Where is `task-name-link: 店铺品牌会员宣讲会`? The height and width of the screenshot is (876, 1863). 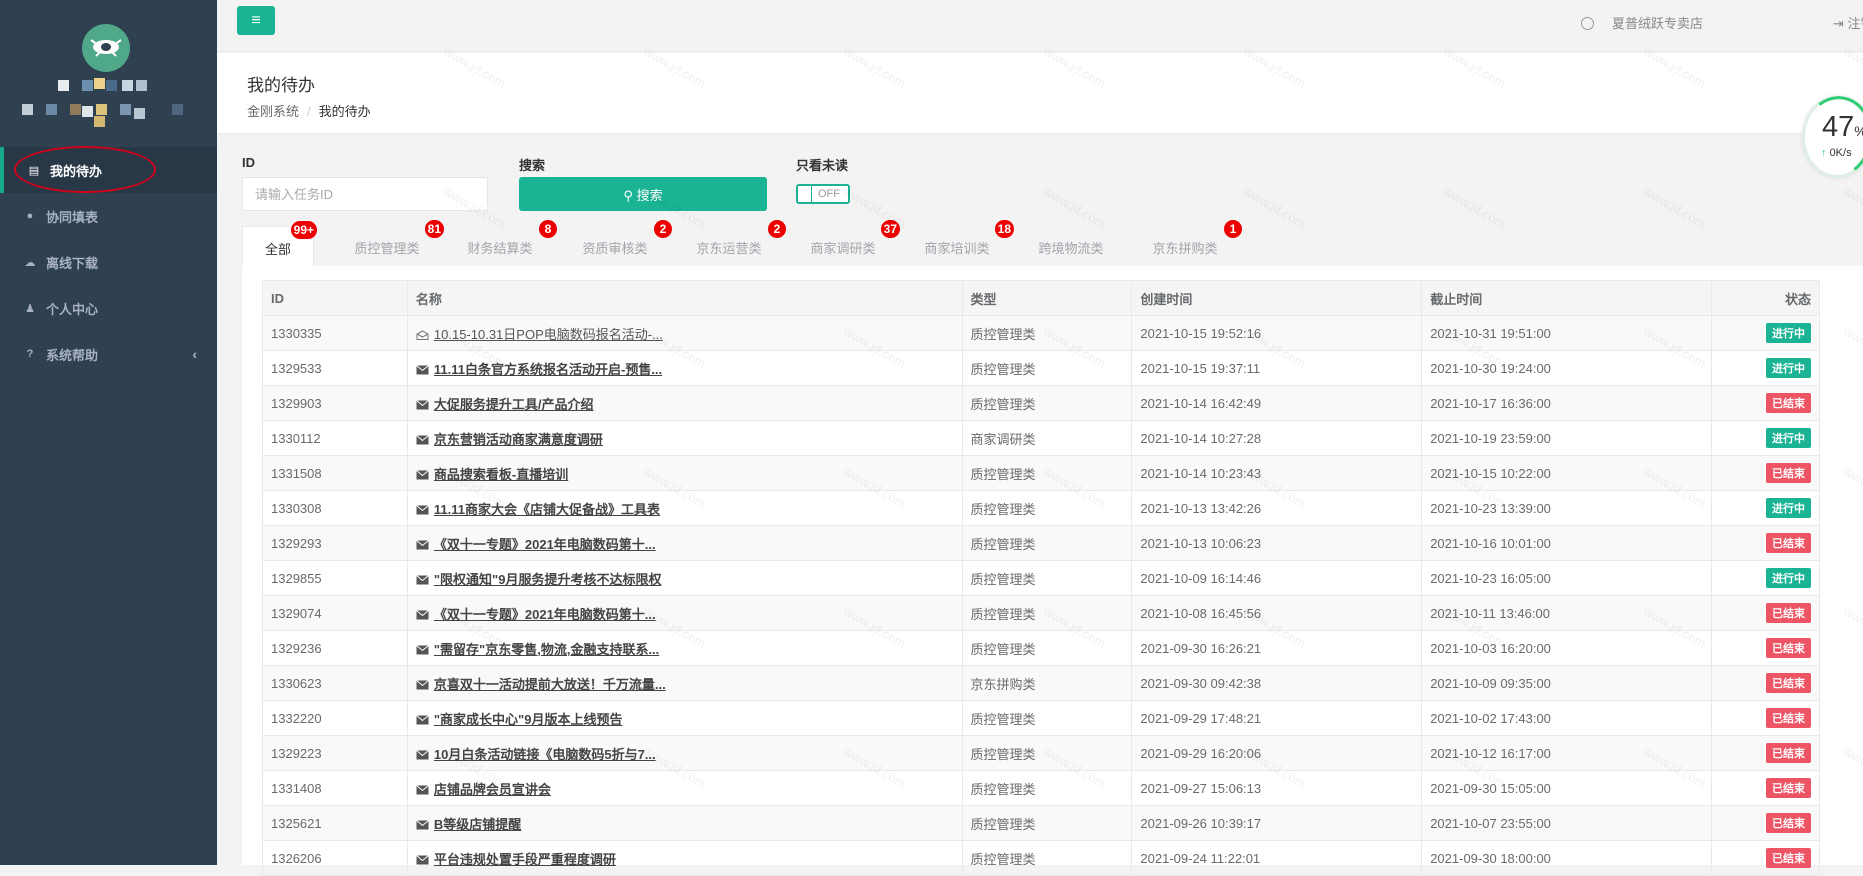
task-name-link: 店铺品牌会员宣讲会 is located at coordinates (492, 789).